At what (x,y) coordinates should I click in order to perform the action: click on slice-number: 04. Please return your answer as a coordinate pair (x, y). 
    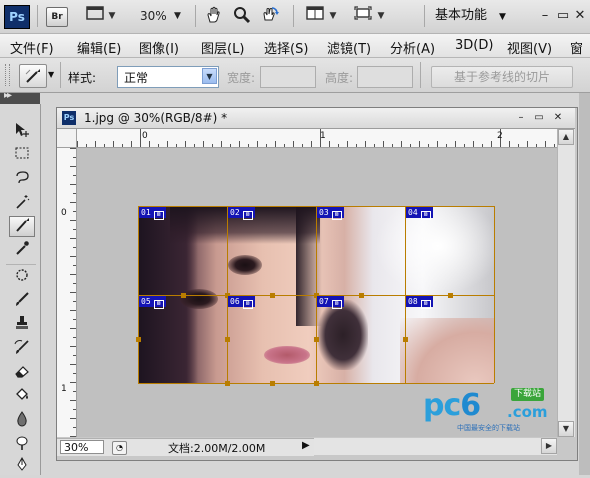
    Looking at the image, I should click on (413, 212).